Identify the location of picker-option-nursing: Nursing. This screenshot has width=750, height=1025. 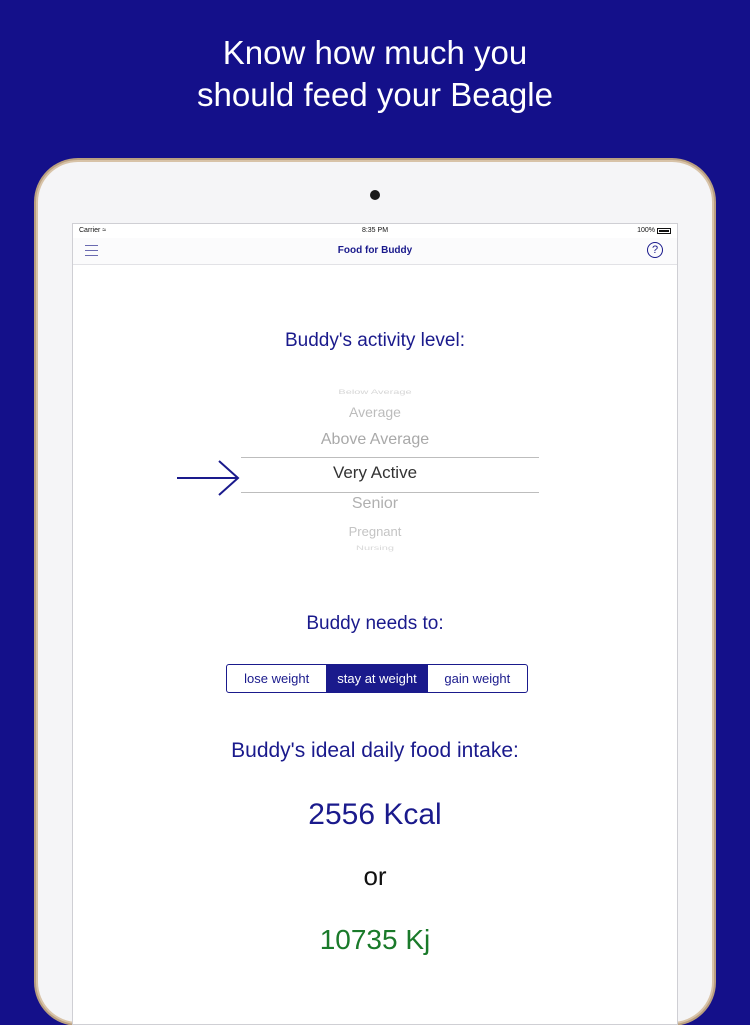
(375, 547).